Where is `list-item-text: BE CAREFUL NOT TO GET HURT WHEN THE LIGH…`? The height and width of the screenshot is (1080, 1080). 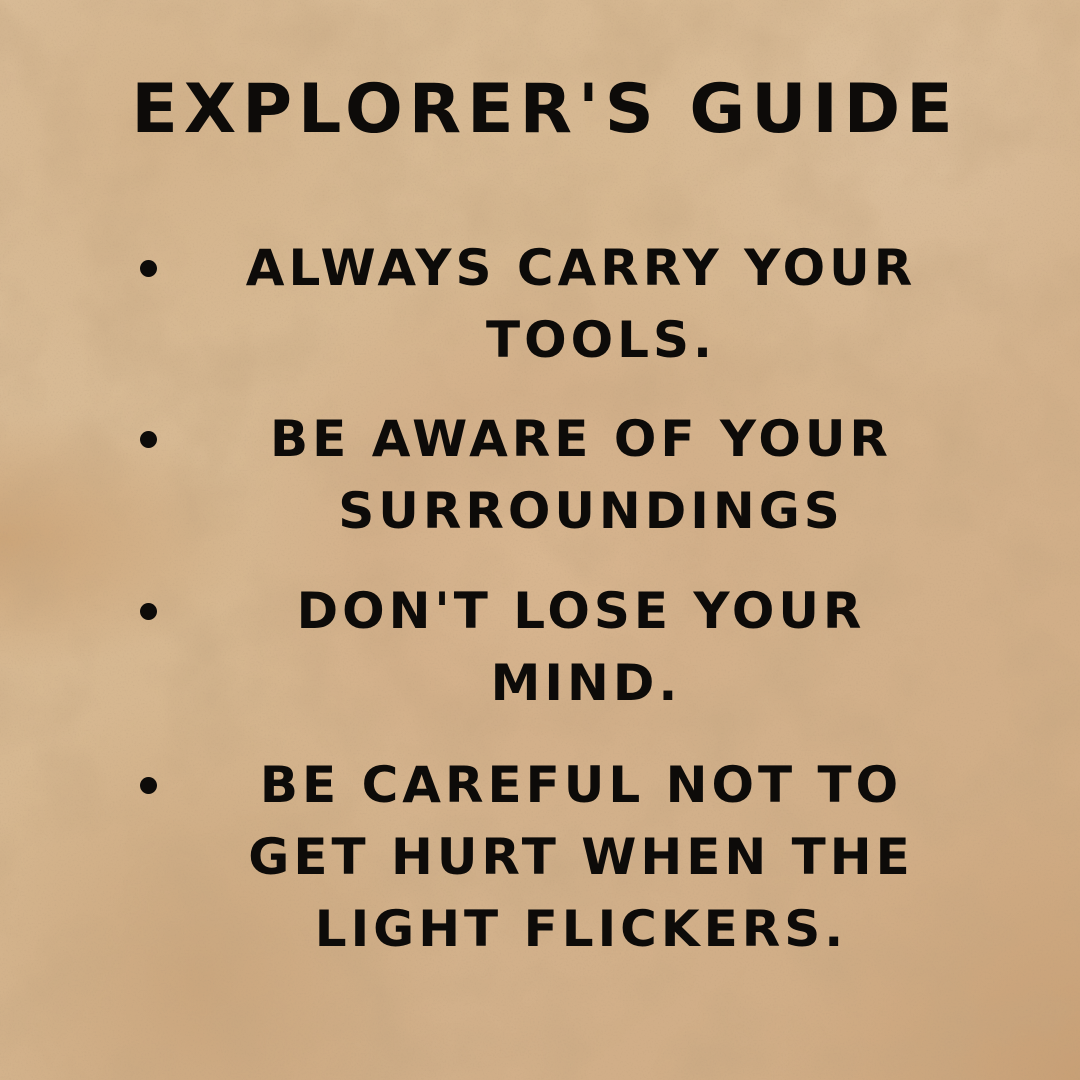 list-item-text: BE CAREFUL NOT TO GET HURT WHEN THE LIGH… is located at coordinates (581, 857).